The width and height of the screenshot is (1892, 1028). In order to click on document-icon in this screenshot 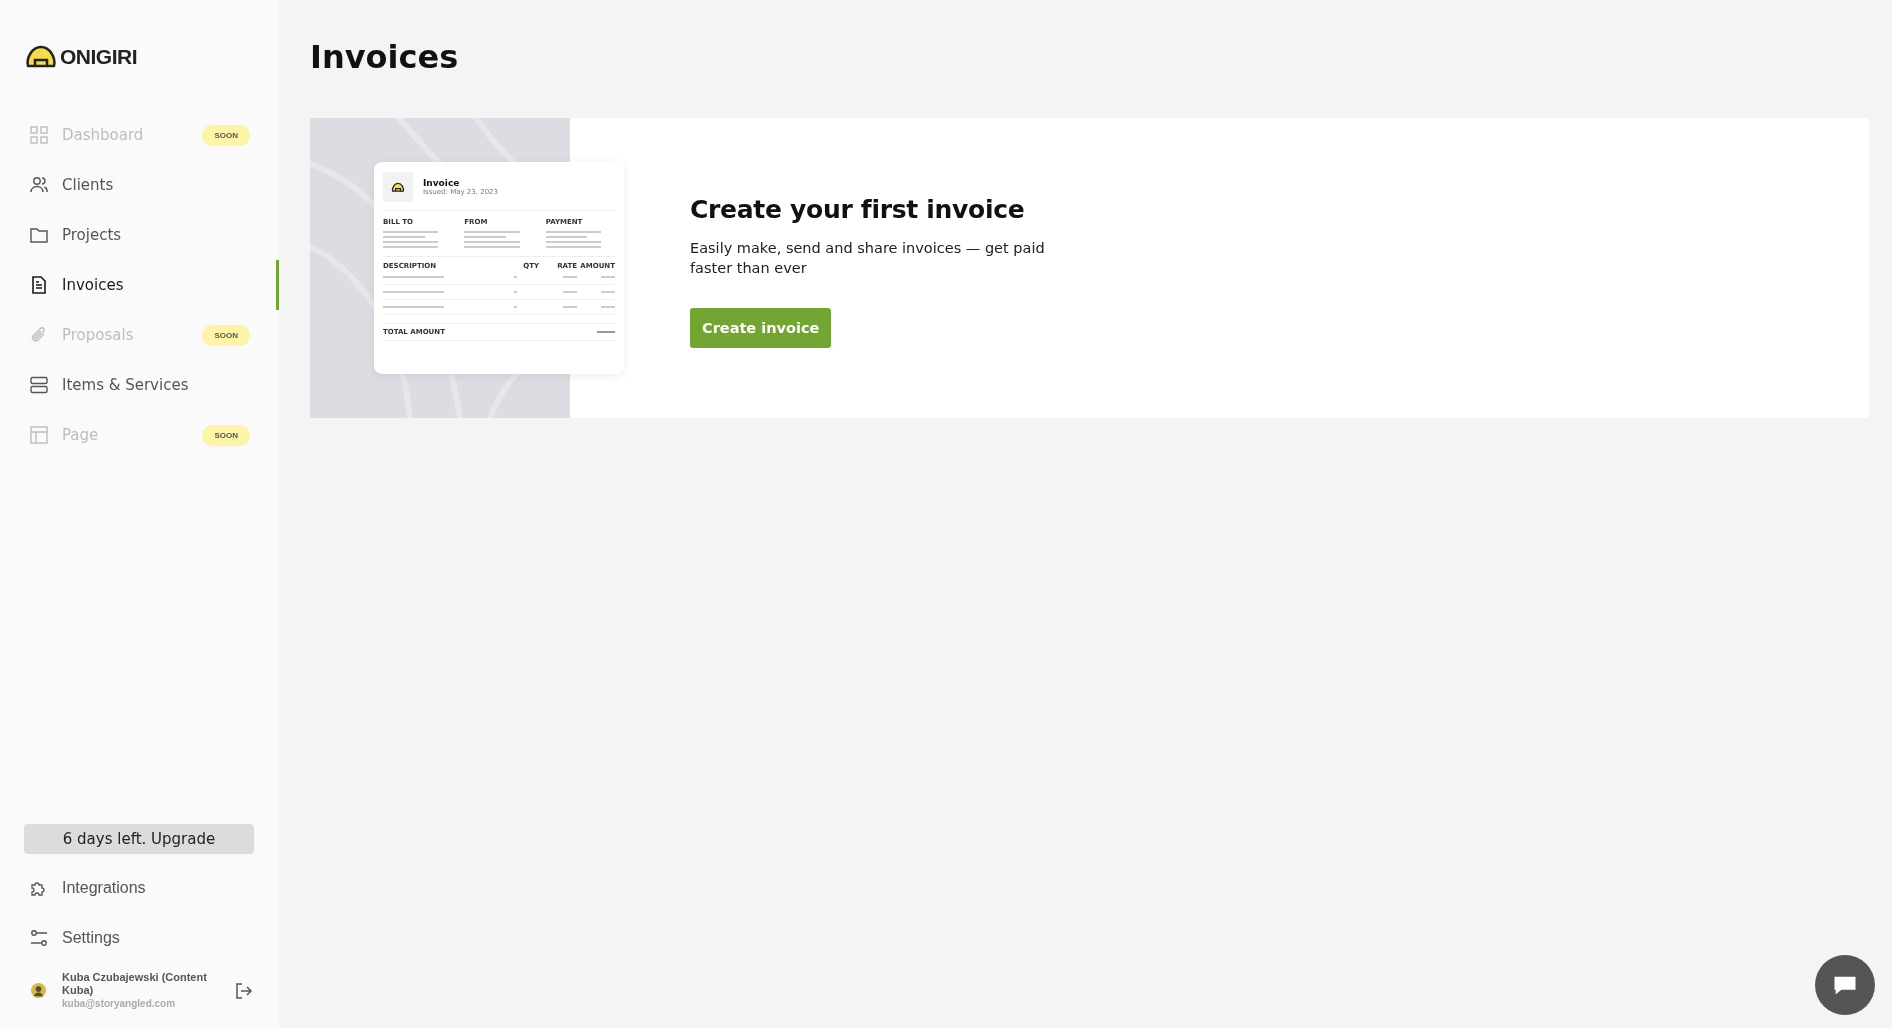, I will do `click(39, 285)`.